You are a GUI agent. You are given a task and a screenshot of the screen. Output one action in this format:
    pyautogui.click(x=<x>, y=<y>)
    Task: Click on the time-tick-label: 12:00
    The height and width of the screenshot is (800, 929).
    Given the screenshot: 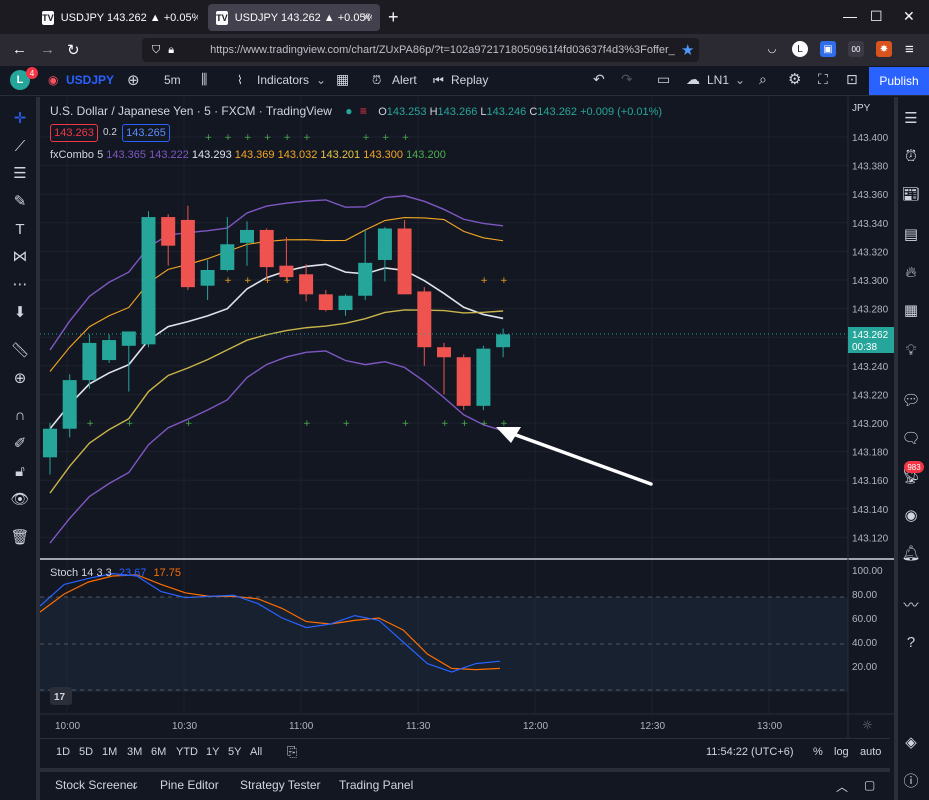 What is the action you would take?
    pyautogui.click(x=535, y=726)
    